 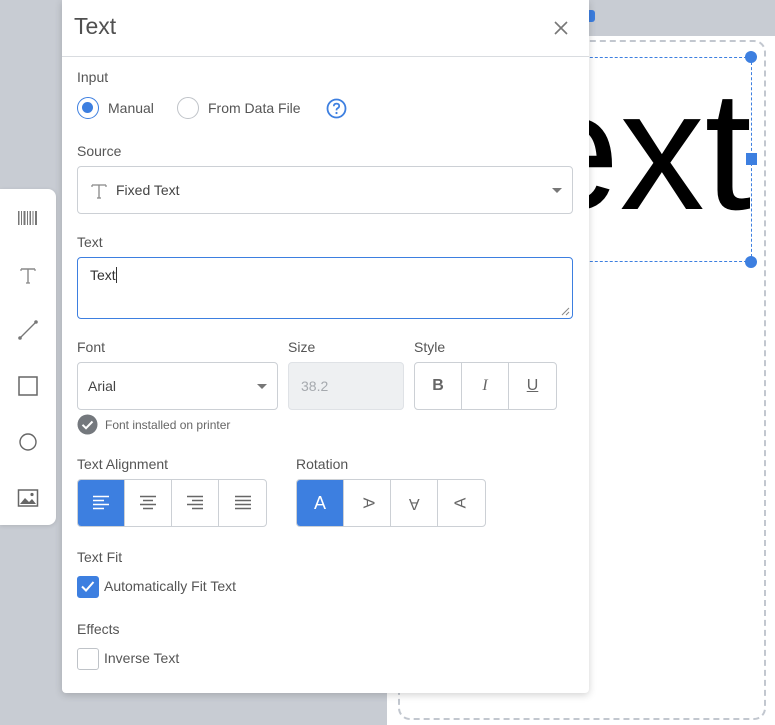 What do you see at coordinates (320, 503) in the screenshot?
I see `rotate-0-button: A` at bounding box center [320, 503].